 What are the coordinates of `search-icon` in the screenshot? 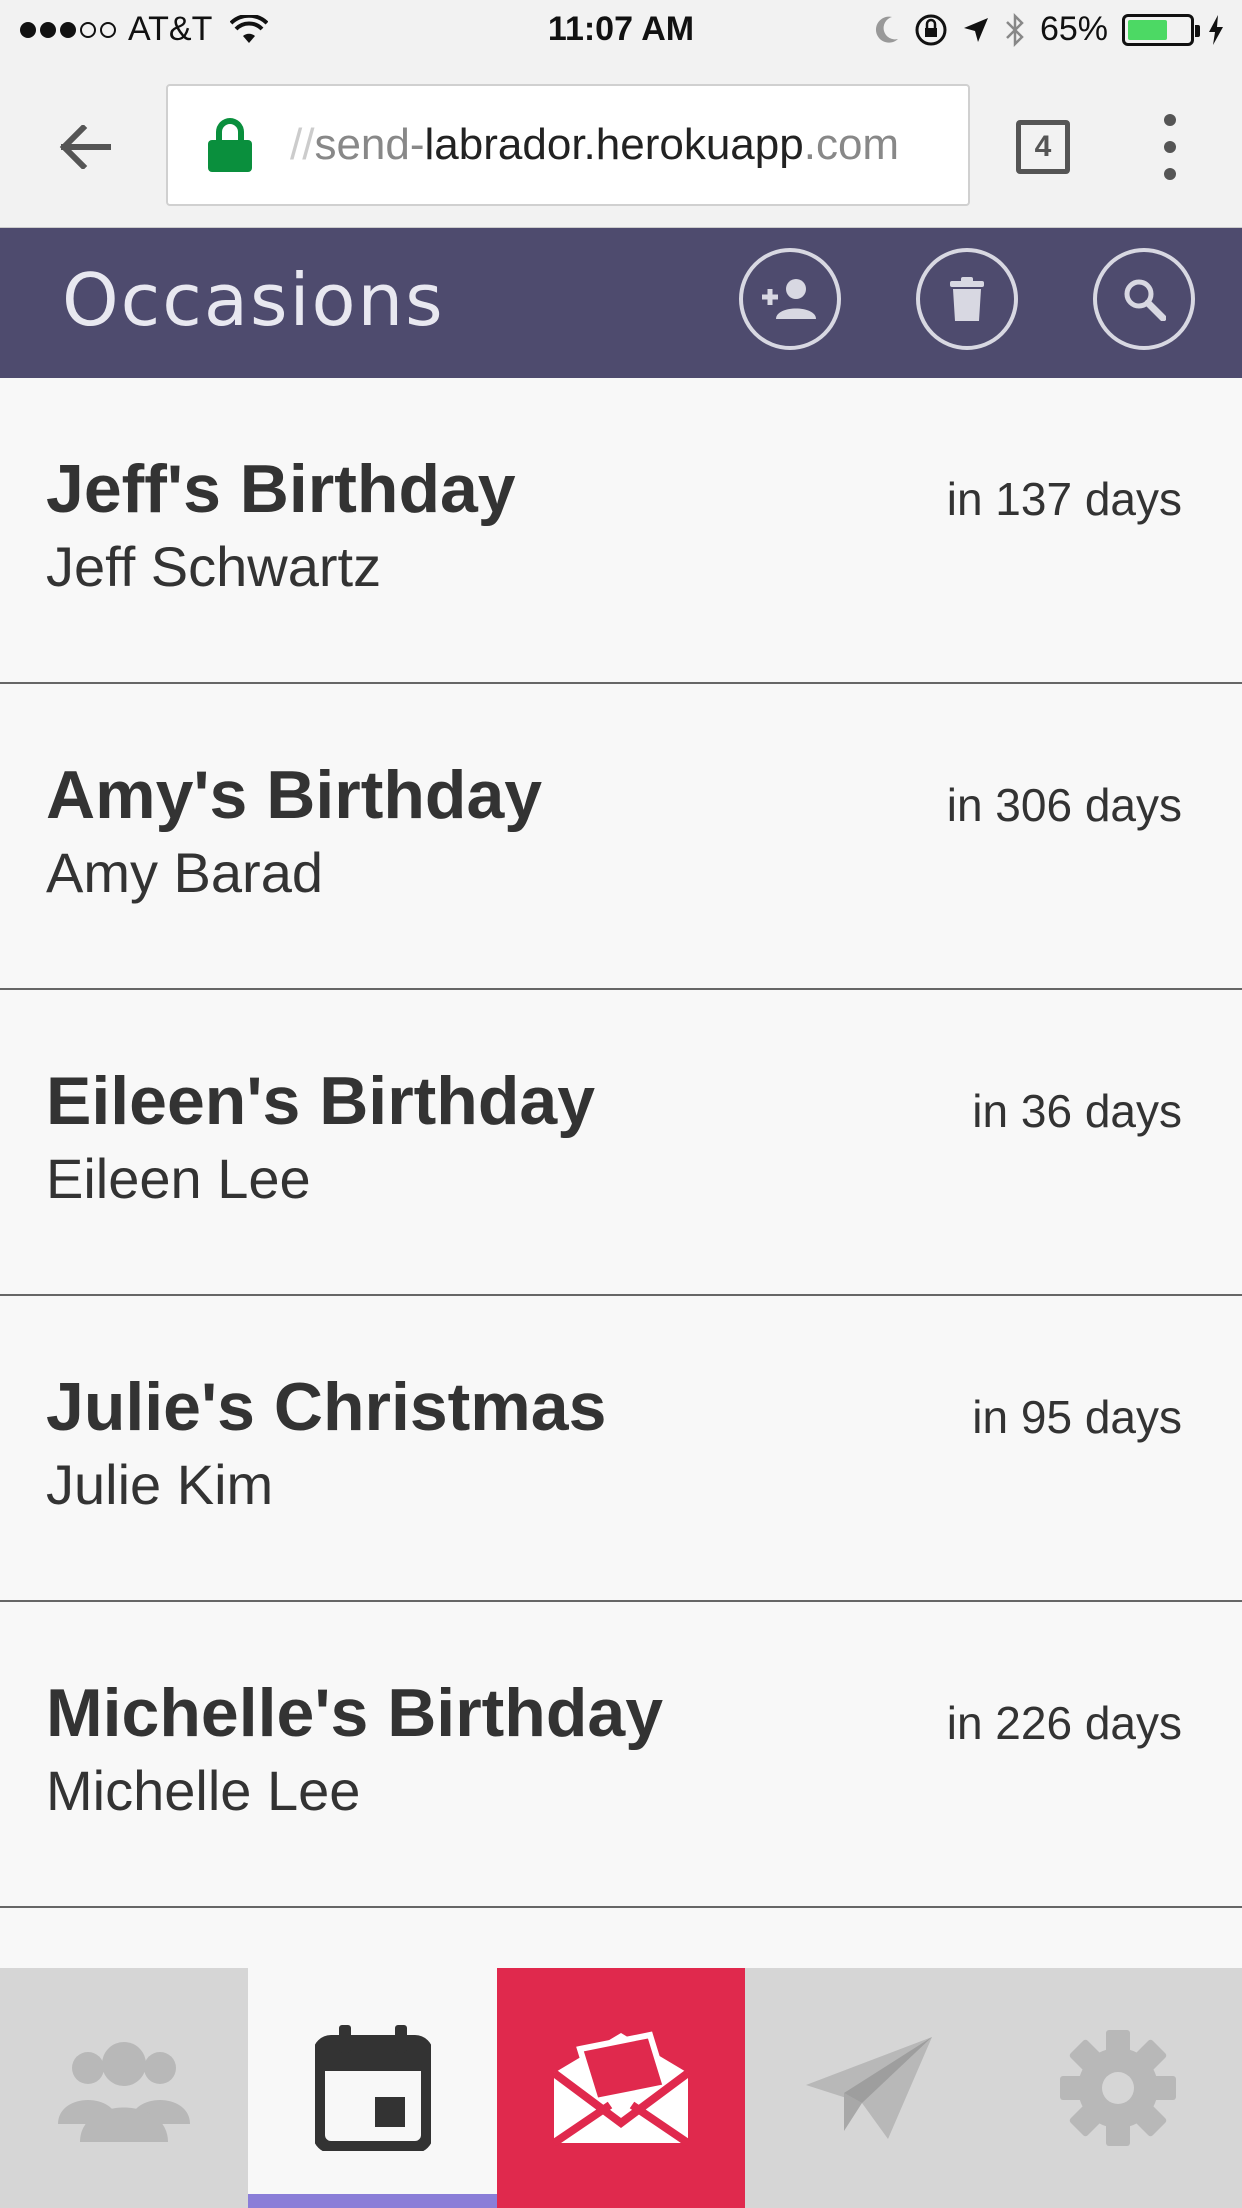 It's located at (1145, 300).